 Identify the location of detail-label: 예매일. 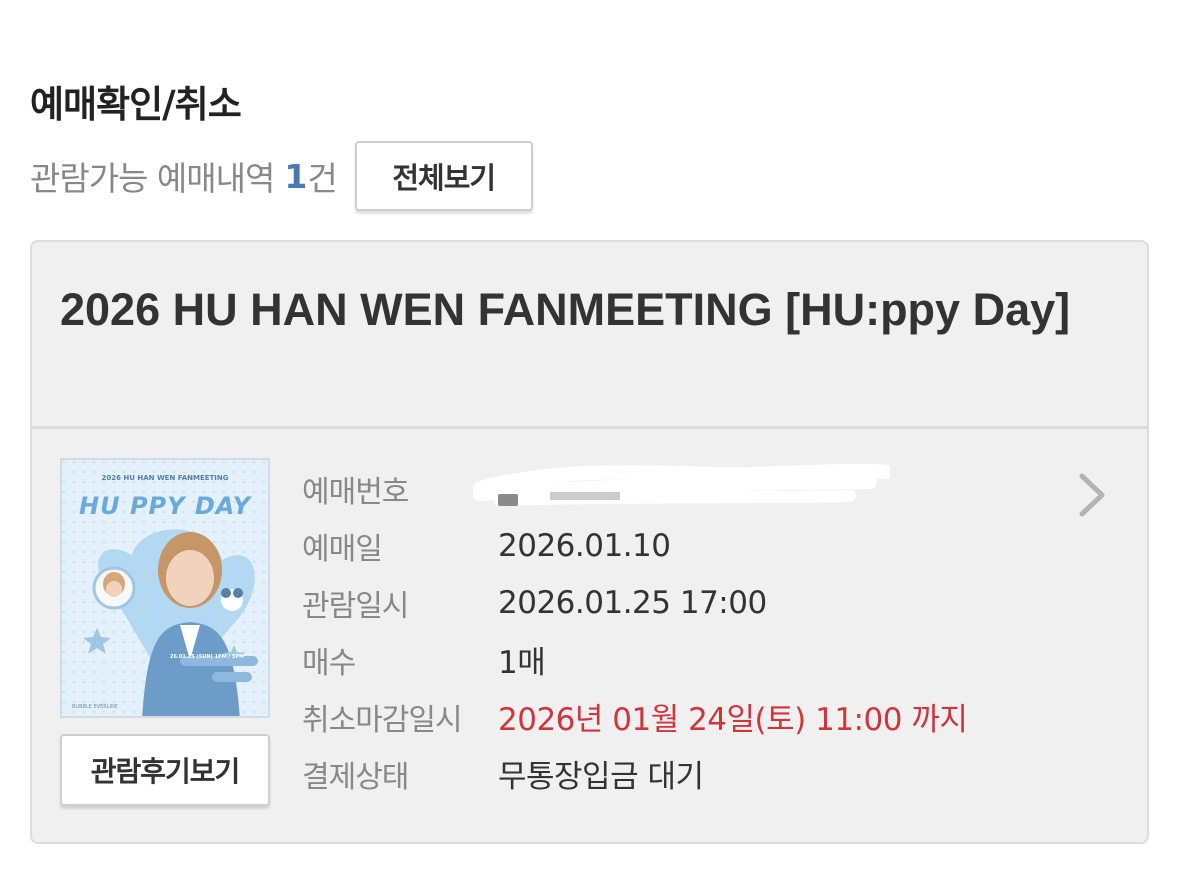
(342, 549).